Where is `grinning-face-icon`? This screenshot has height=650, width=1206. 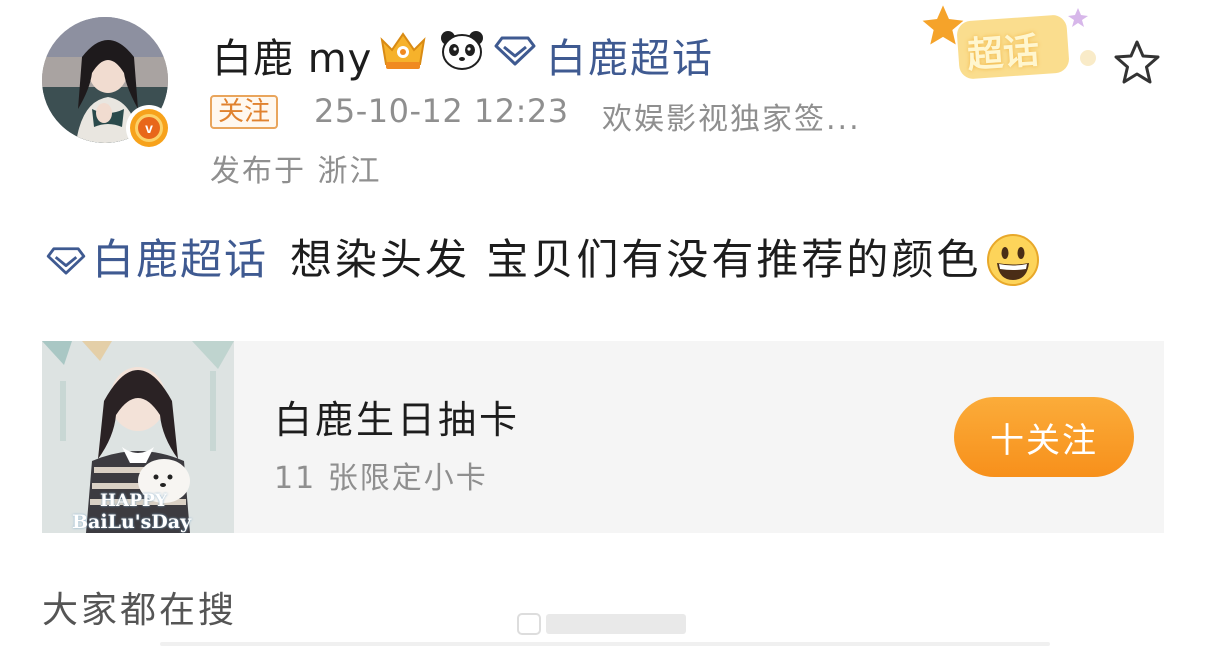 grinning-face-icon is located at coordinates (1013, 260).